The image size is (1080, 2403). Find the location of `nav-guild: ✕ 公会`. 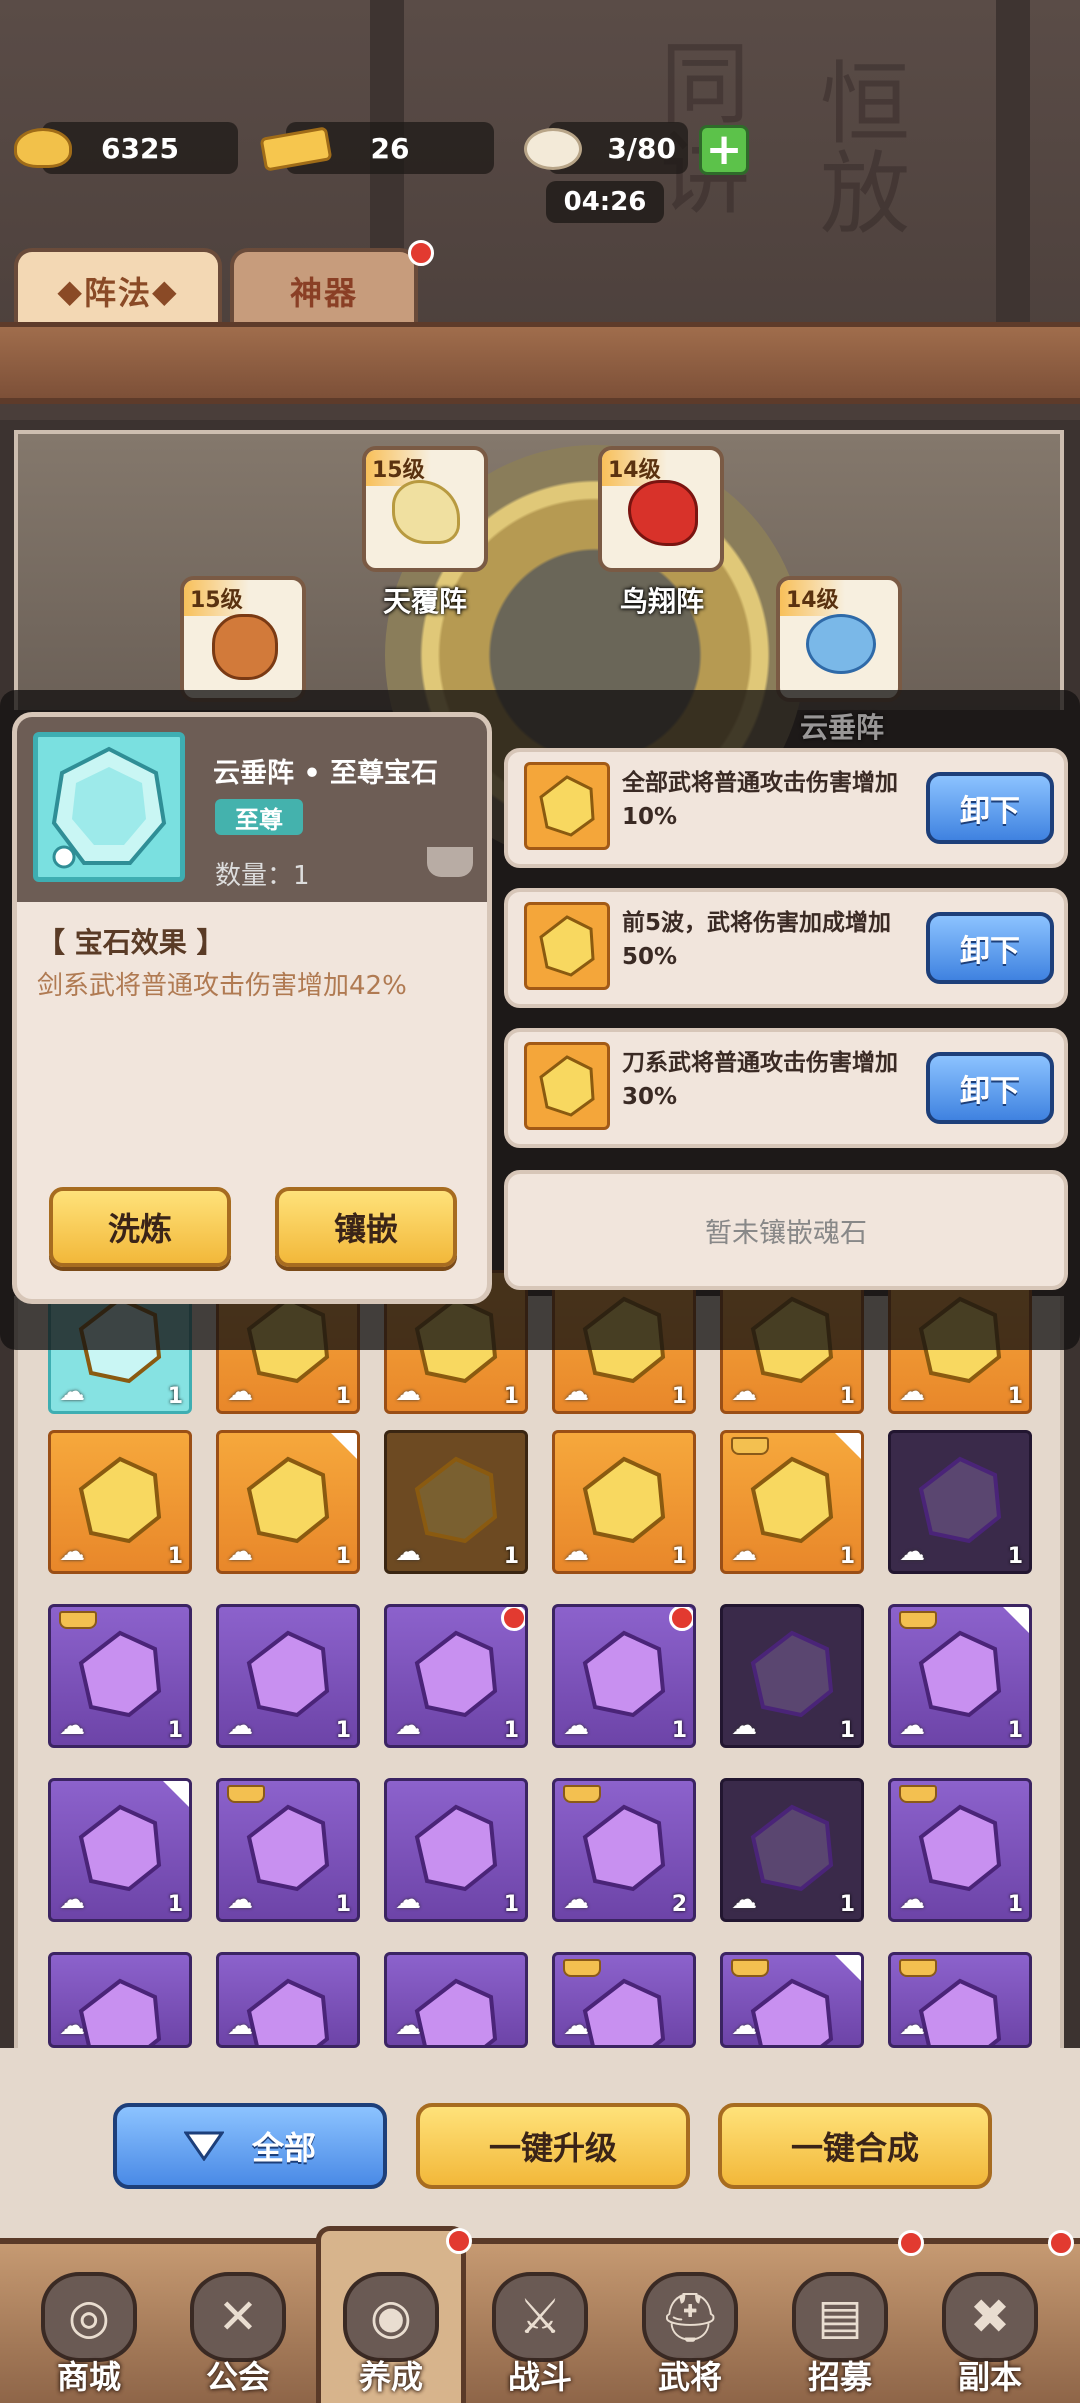

nav-guild: ✕ 公会 is located at coordinates (238, 2323).